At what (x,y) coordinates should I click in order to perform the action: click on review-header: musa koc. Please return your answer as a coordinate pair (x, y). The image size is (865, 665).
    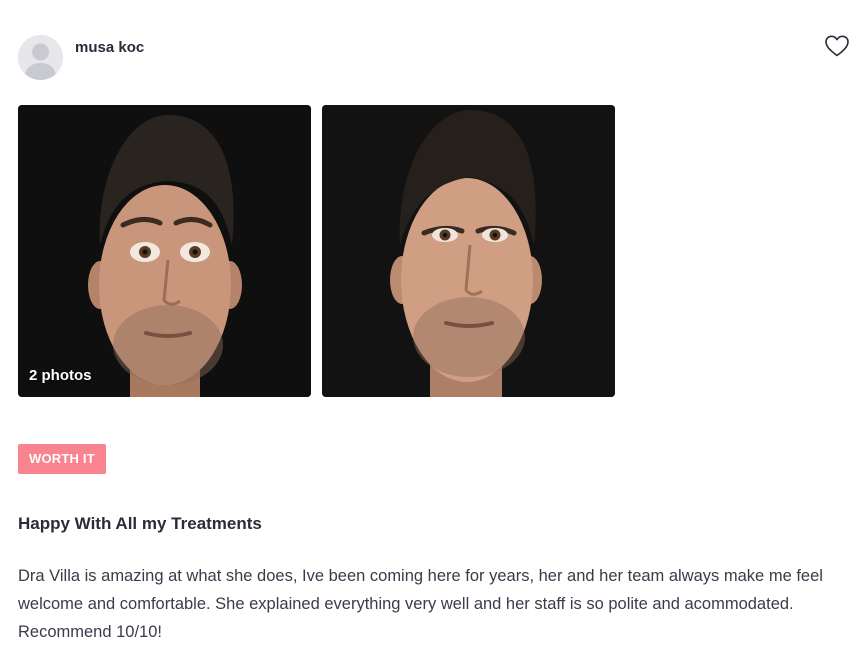
    Looking at the image, I should click on (81, 57).